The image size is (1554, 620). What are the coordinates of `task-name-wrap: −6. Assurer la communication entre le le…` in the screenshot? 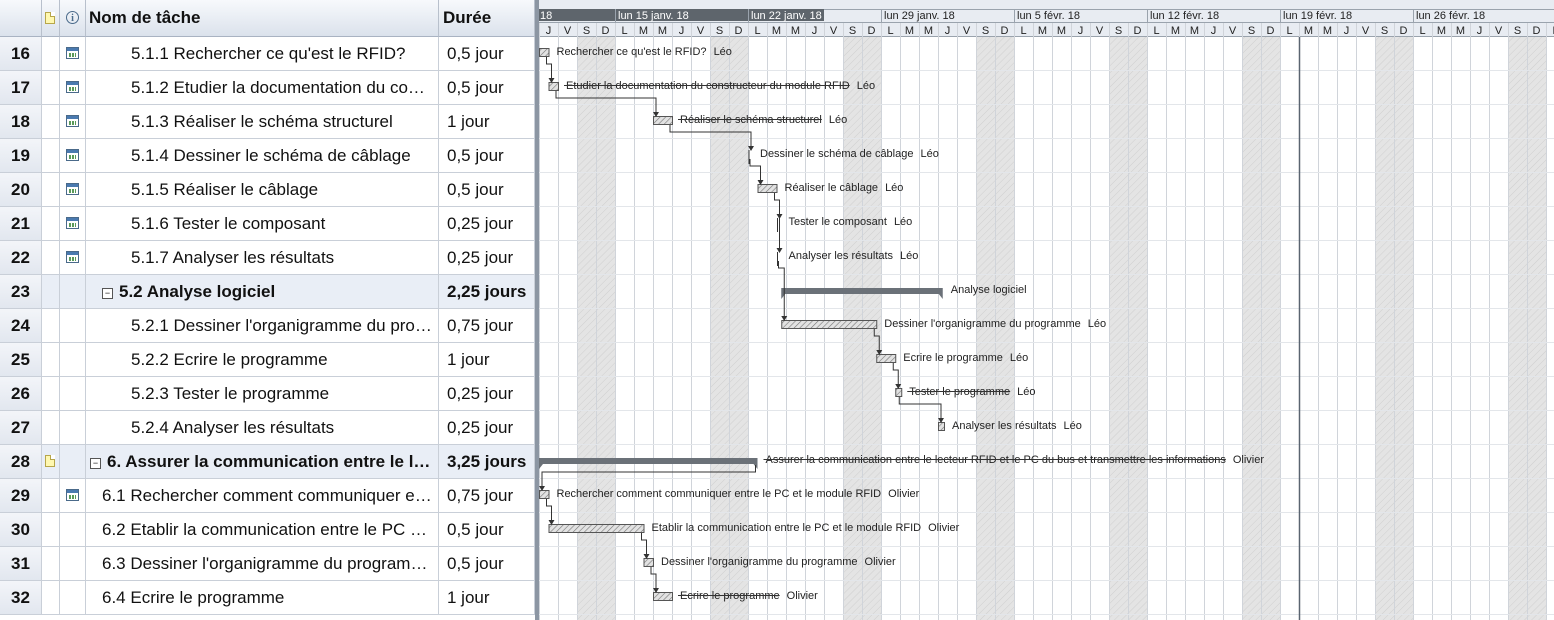 It's located at (261, 461).